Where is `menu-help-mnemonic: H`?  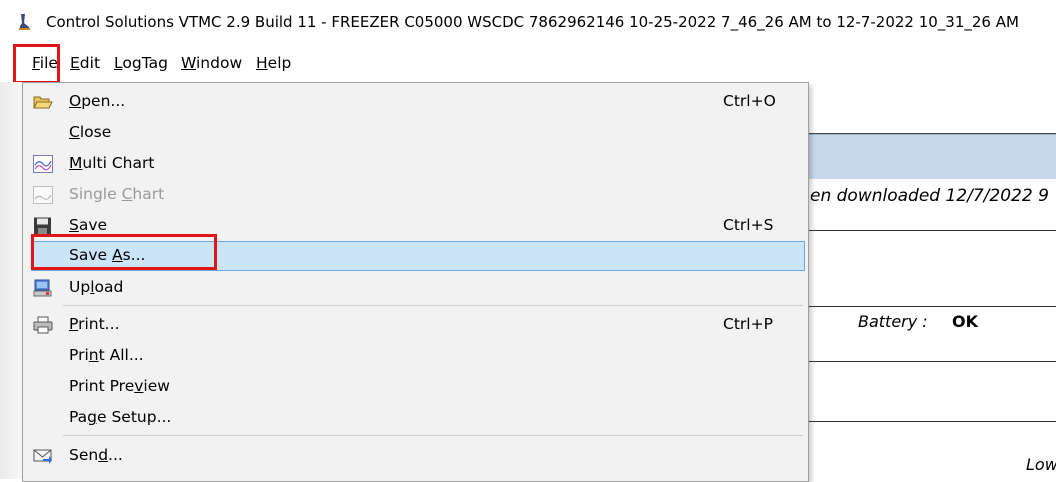 menu-help-mnemonic: H is located at coordinates (262, 63).